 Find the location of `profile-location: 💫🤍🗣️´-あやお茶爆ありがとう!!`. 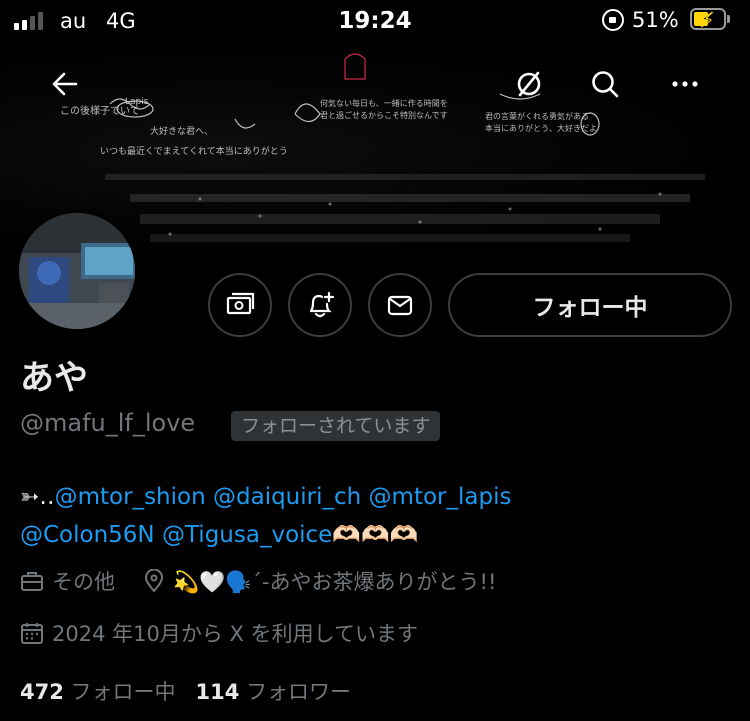

profile-location: 💫🤍🗣️´-あやお茶爆ありがとう!! is located at coordinates (335, 582).